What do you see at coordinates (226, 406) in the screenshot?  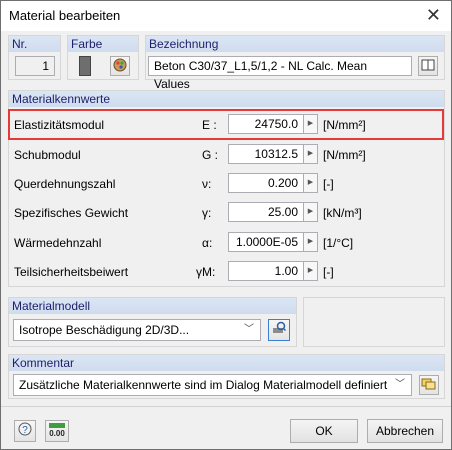 I see `footer-divider` at bounding box center [226, 406].